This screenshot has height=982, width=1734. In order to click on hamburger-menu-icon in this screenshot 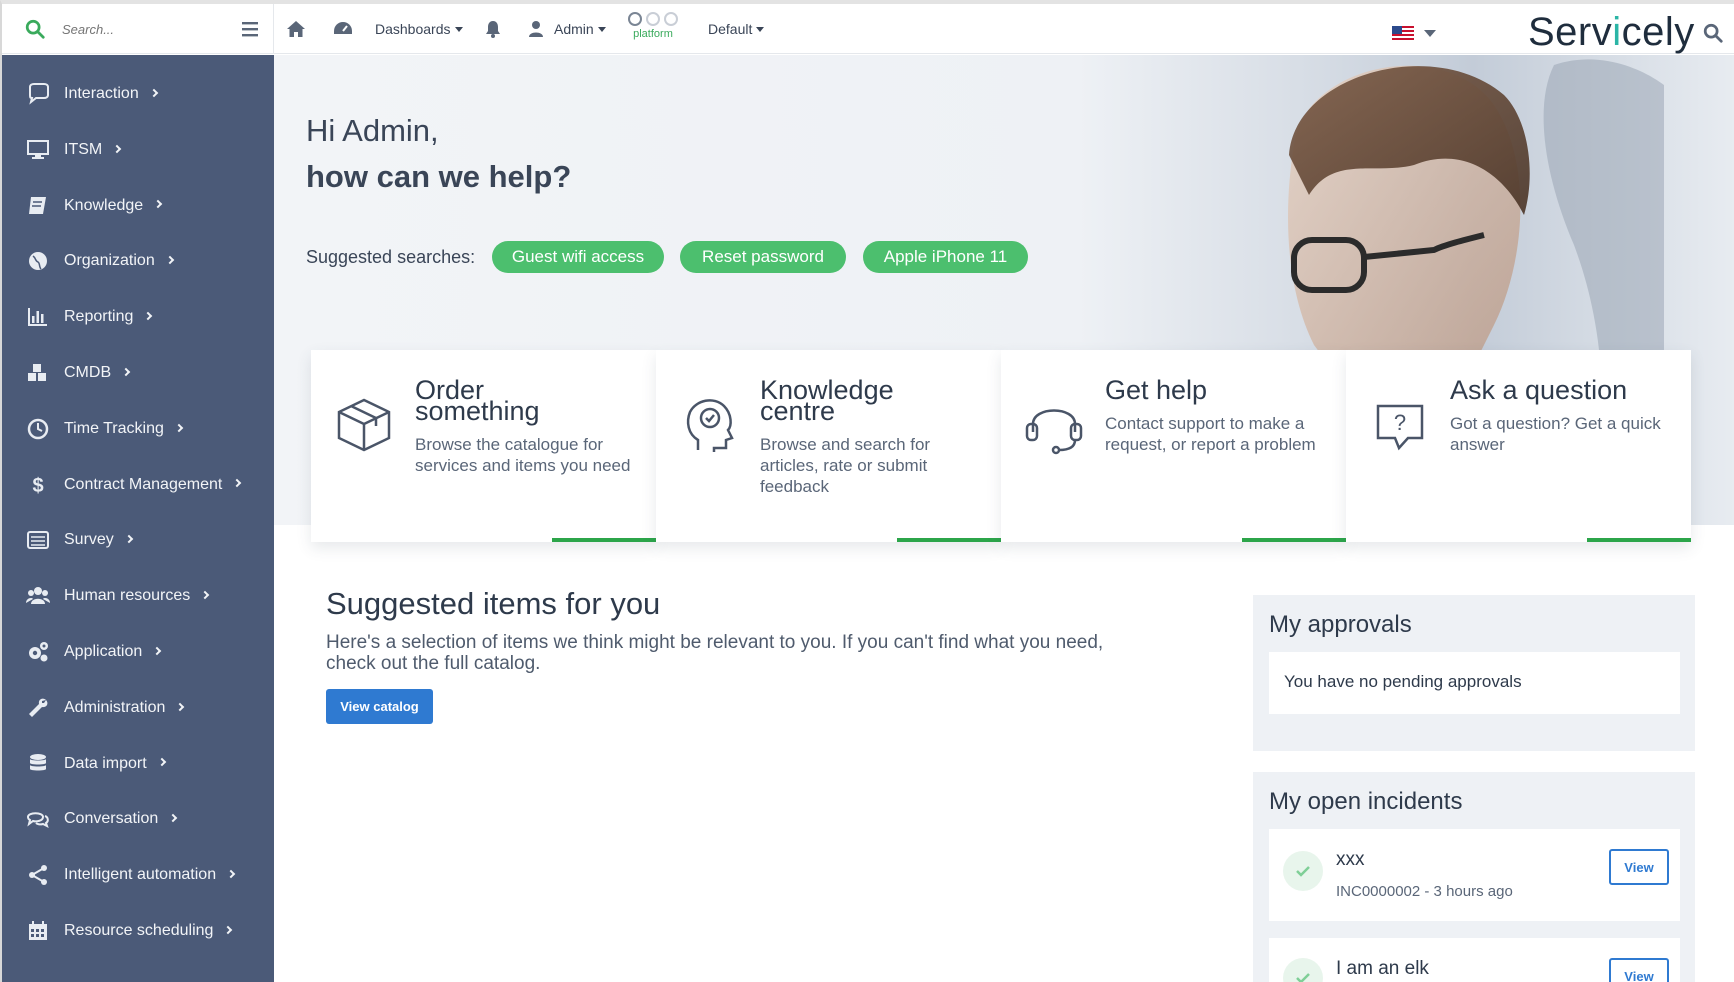, I will do `click(250, 29)`.